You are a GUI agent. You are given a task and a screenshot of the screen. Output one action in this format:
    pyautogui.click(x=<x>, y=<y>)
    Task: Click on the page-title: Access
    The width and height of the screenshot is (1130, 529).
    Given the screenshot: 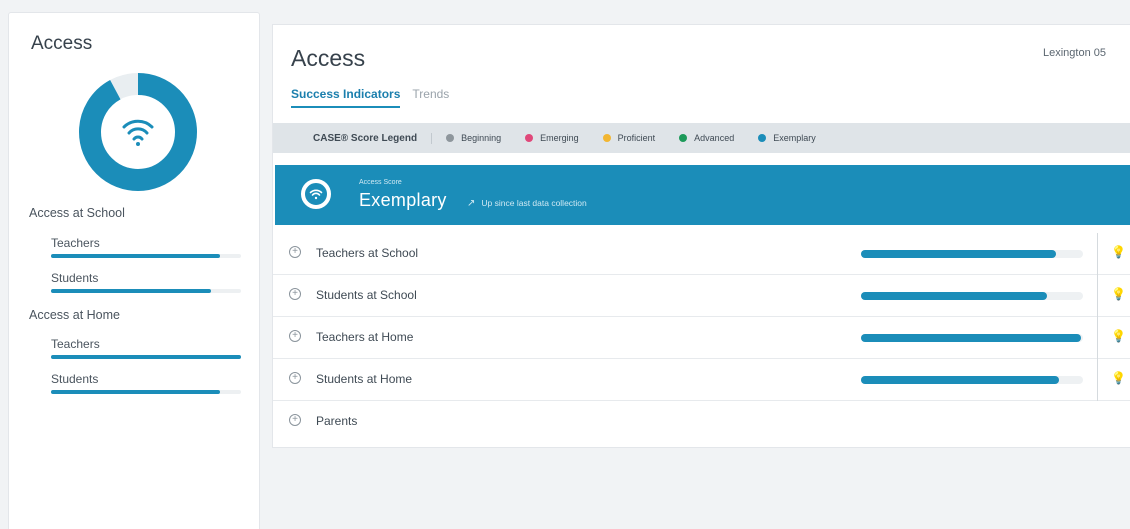 What is the action you would take?
    pyautogui.click(x=328, y=58)
    